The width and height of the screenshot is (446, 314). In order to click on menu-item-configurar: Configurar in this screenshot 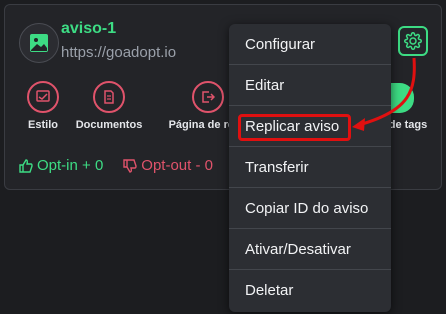, I will do `click(310, 44)`.